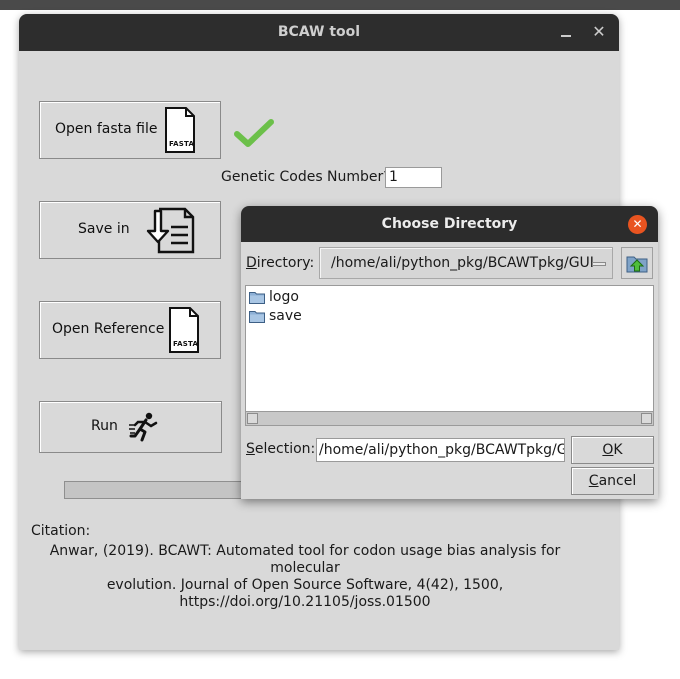  Describe the element at coordinates (566, 32) in the screenshot. I see `minimize-icon` at that location.